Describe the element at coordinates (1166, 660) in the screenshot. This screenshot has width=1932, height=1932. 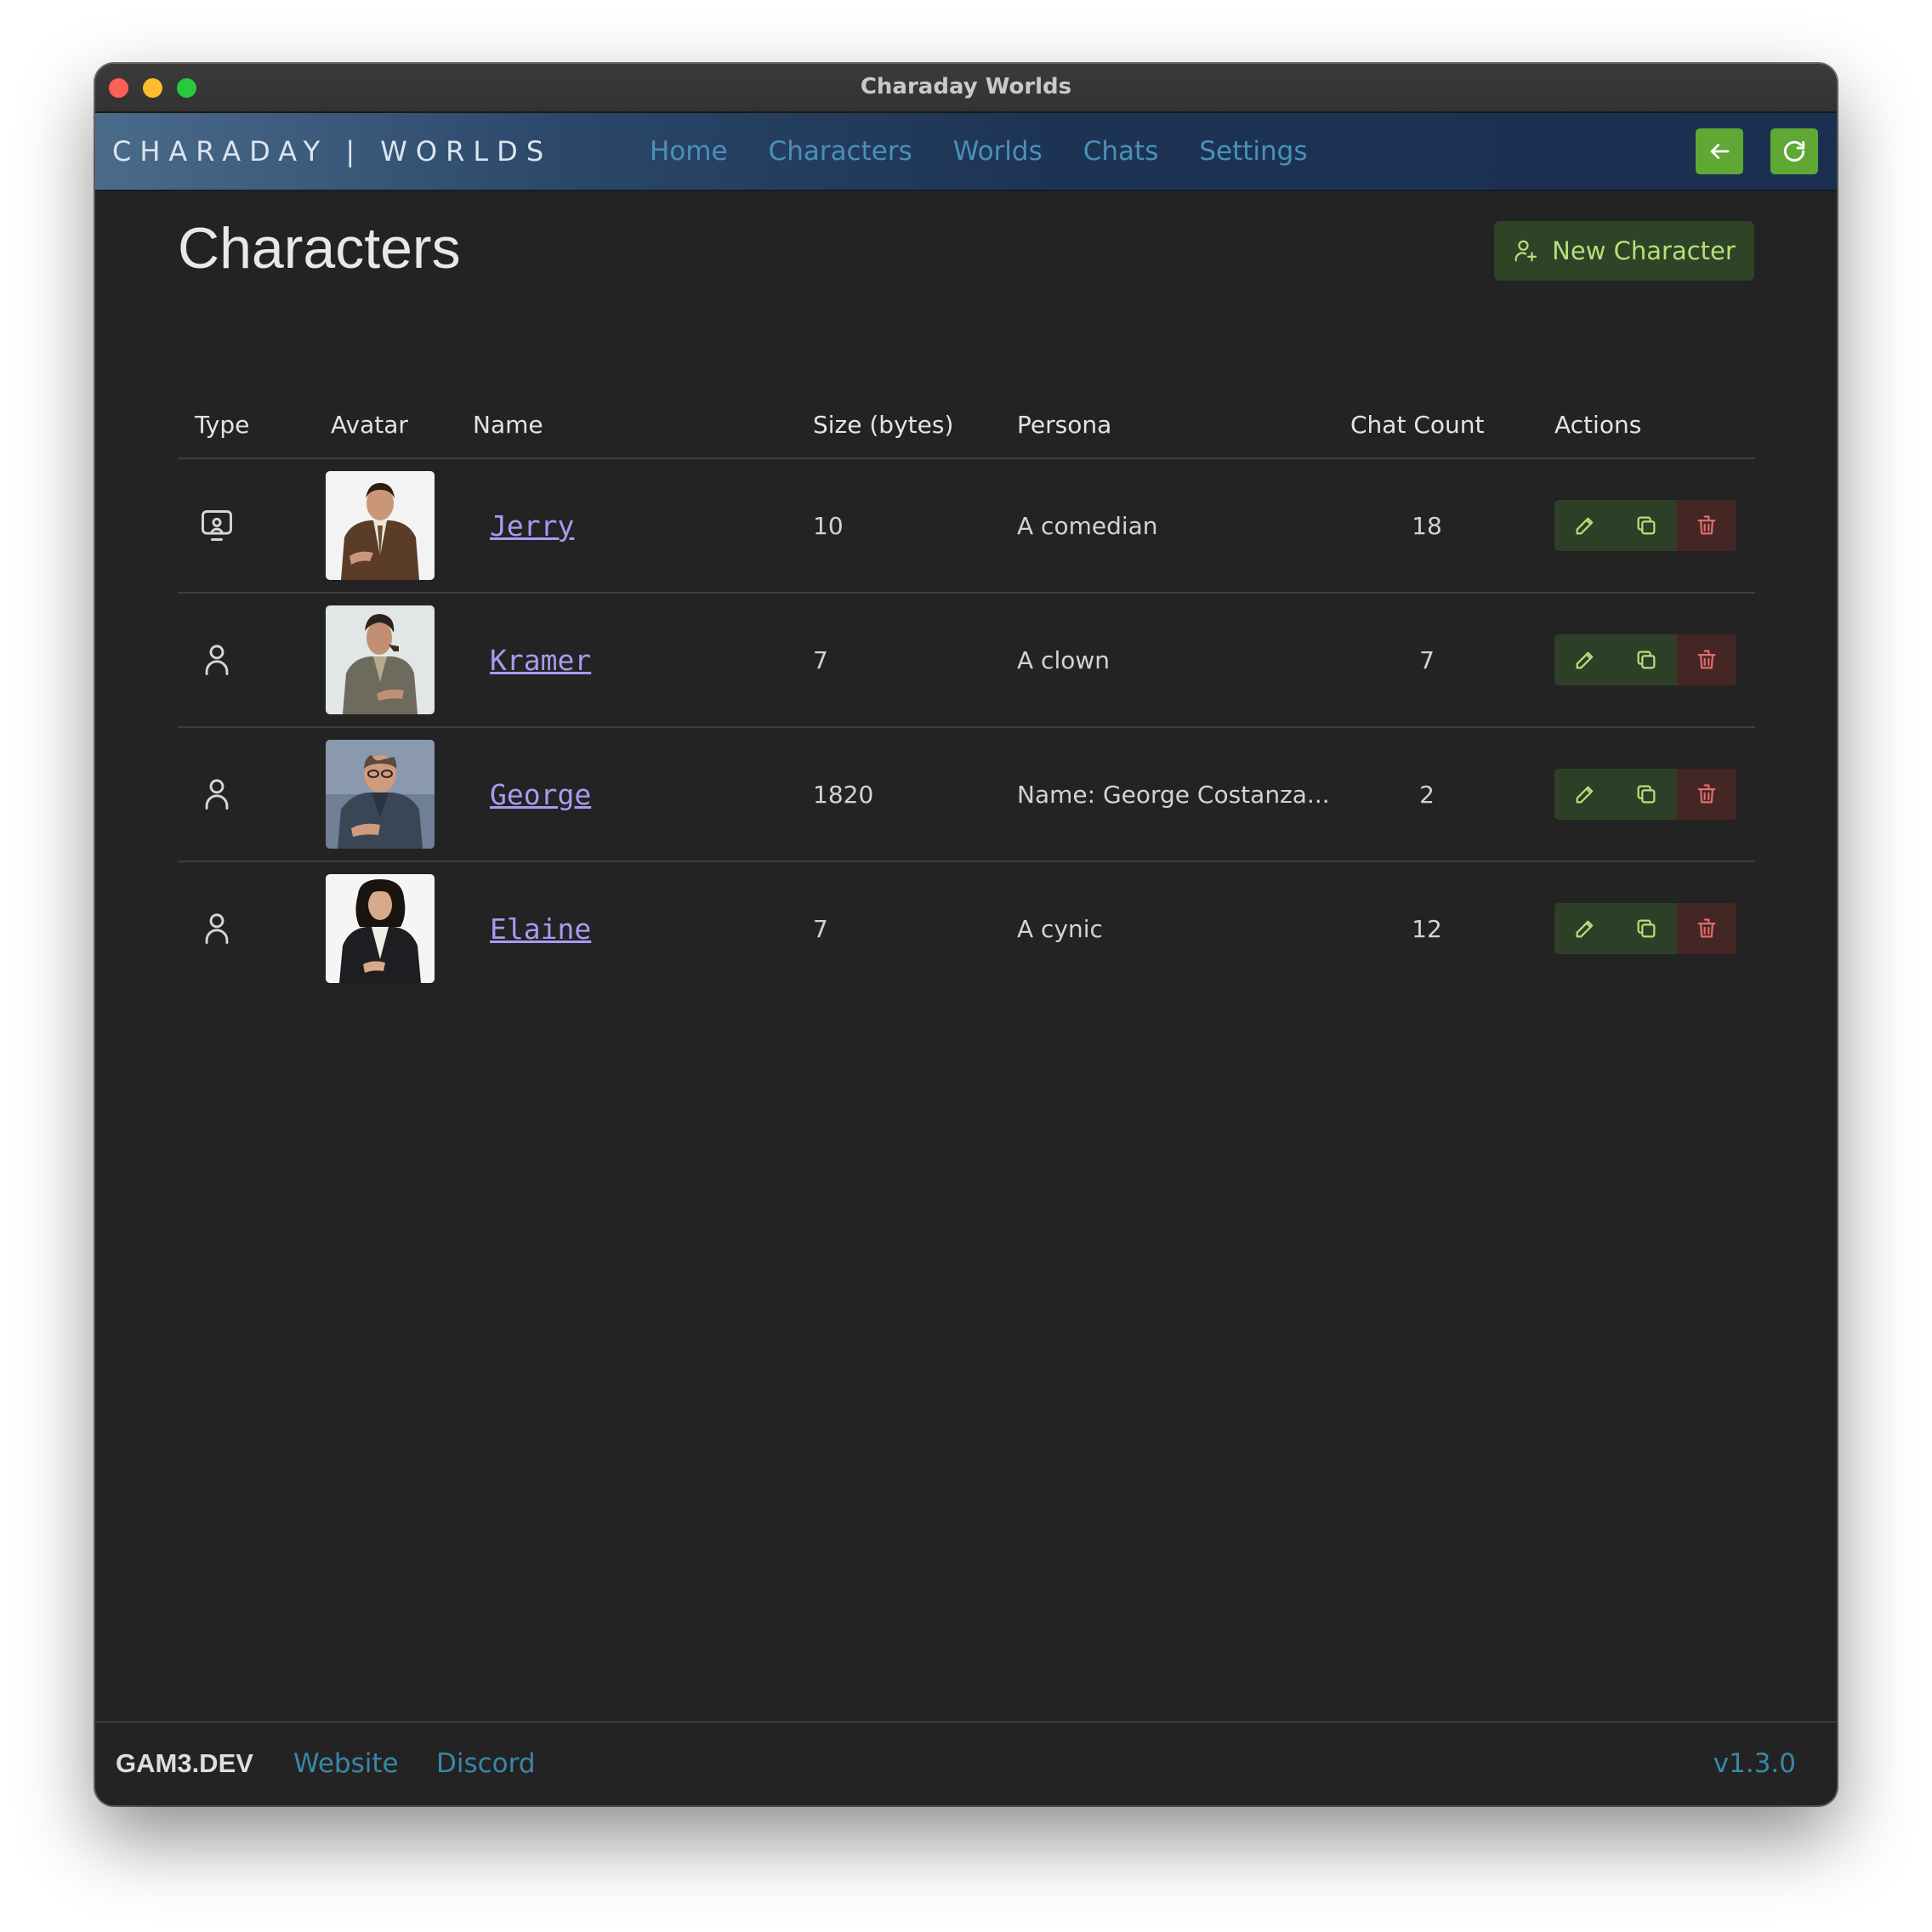
I see `persona-cell: A clown` at that location.